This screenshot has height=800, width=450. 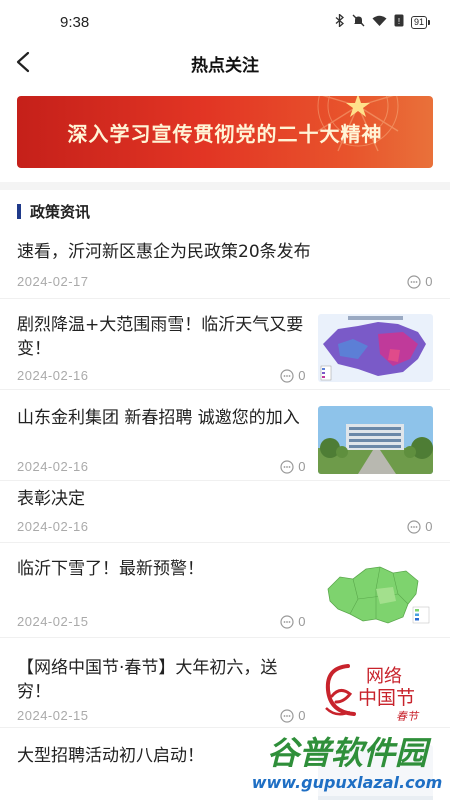 What do you see at coordinates (75, 22) in the screenshot?
I see `status-time: 9:38` at bounding box center [75, 22].